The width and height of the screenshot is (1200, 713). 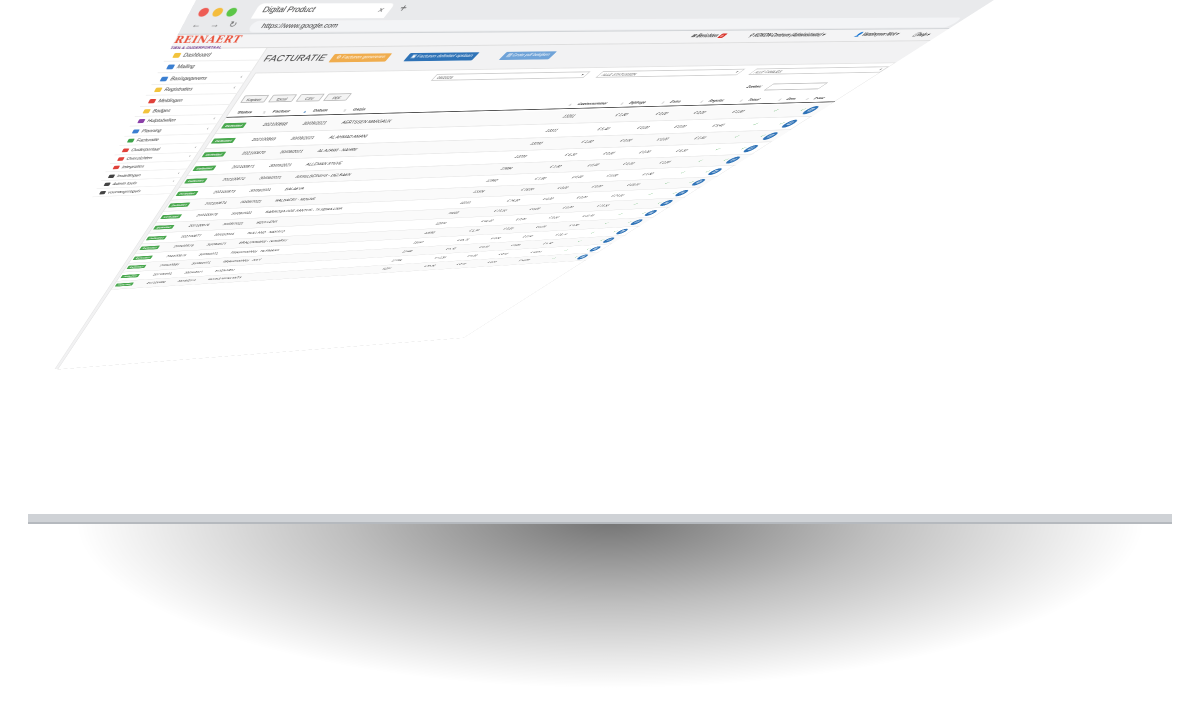 I want to click on cell-bijdrage: € 15,30, so click(x=500, y=211).